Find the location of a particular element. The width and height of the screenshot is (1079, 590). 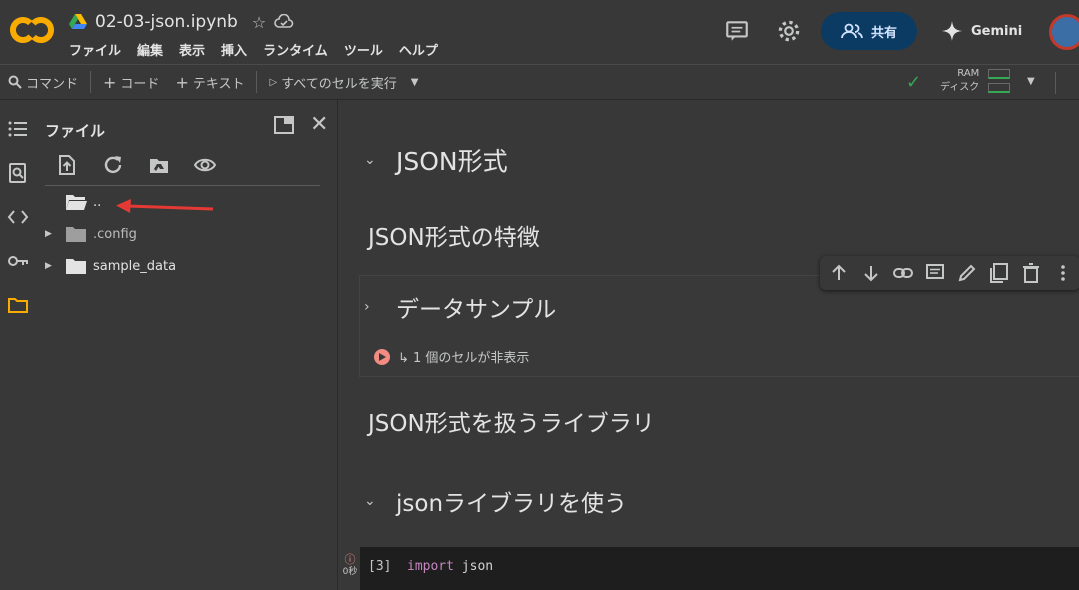

section-heading: JSON形式の特徴 is located at coordinates (454, 235).